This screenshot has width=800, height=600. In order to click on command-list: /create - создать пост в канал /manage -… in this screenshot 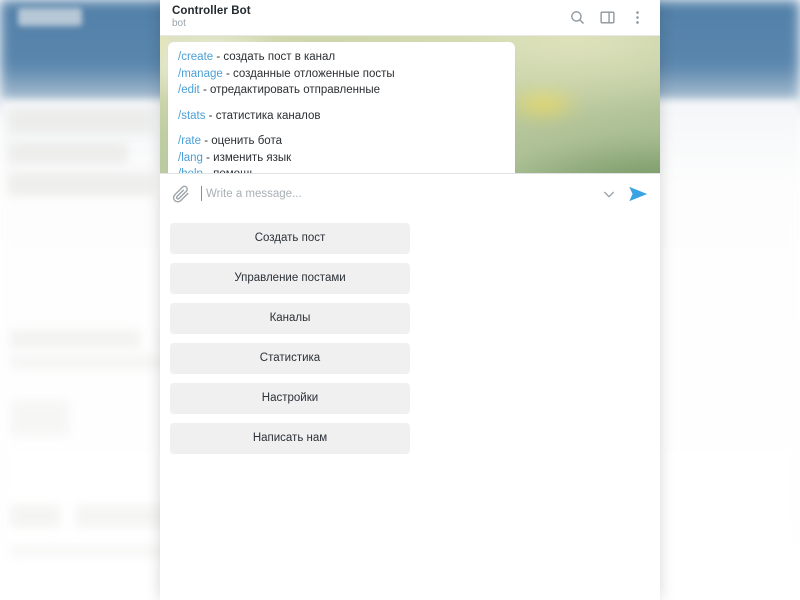, I will do `click(341, 111)`.